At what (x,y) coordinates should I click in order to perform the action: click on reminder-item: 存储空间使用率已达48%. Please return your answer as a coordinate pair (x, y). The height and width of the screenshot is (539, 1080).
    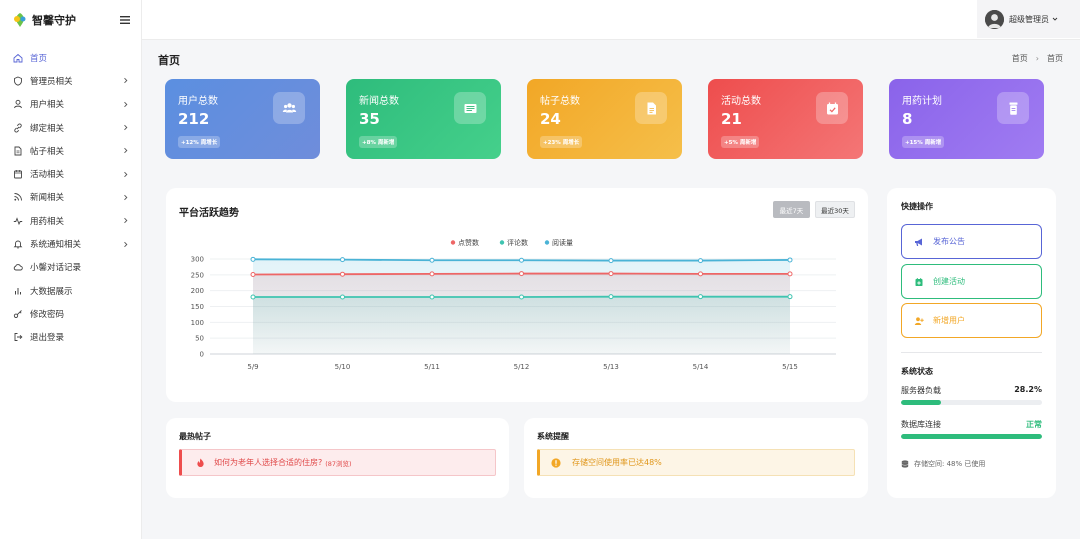
    Looking at the image, I should click on (696, 462).